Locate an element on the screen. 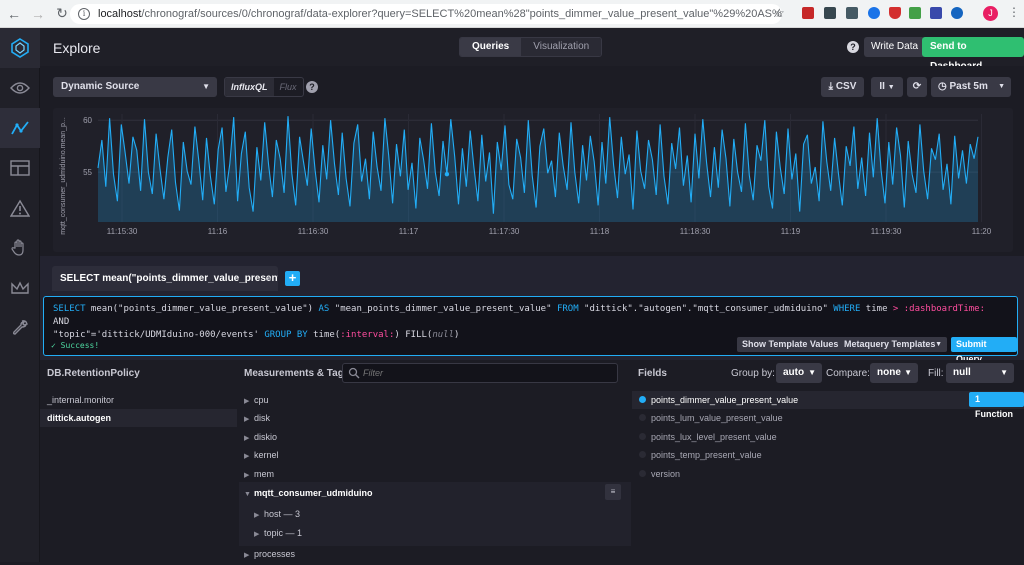  site-info-icon: i is located at coordinates (84, 14).